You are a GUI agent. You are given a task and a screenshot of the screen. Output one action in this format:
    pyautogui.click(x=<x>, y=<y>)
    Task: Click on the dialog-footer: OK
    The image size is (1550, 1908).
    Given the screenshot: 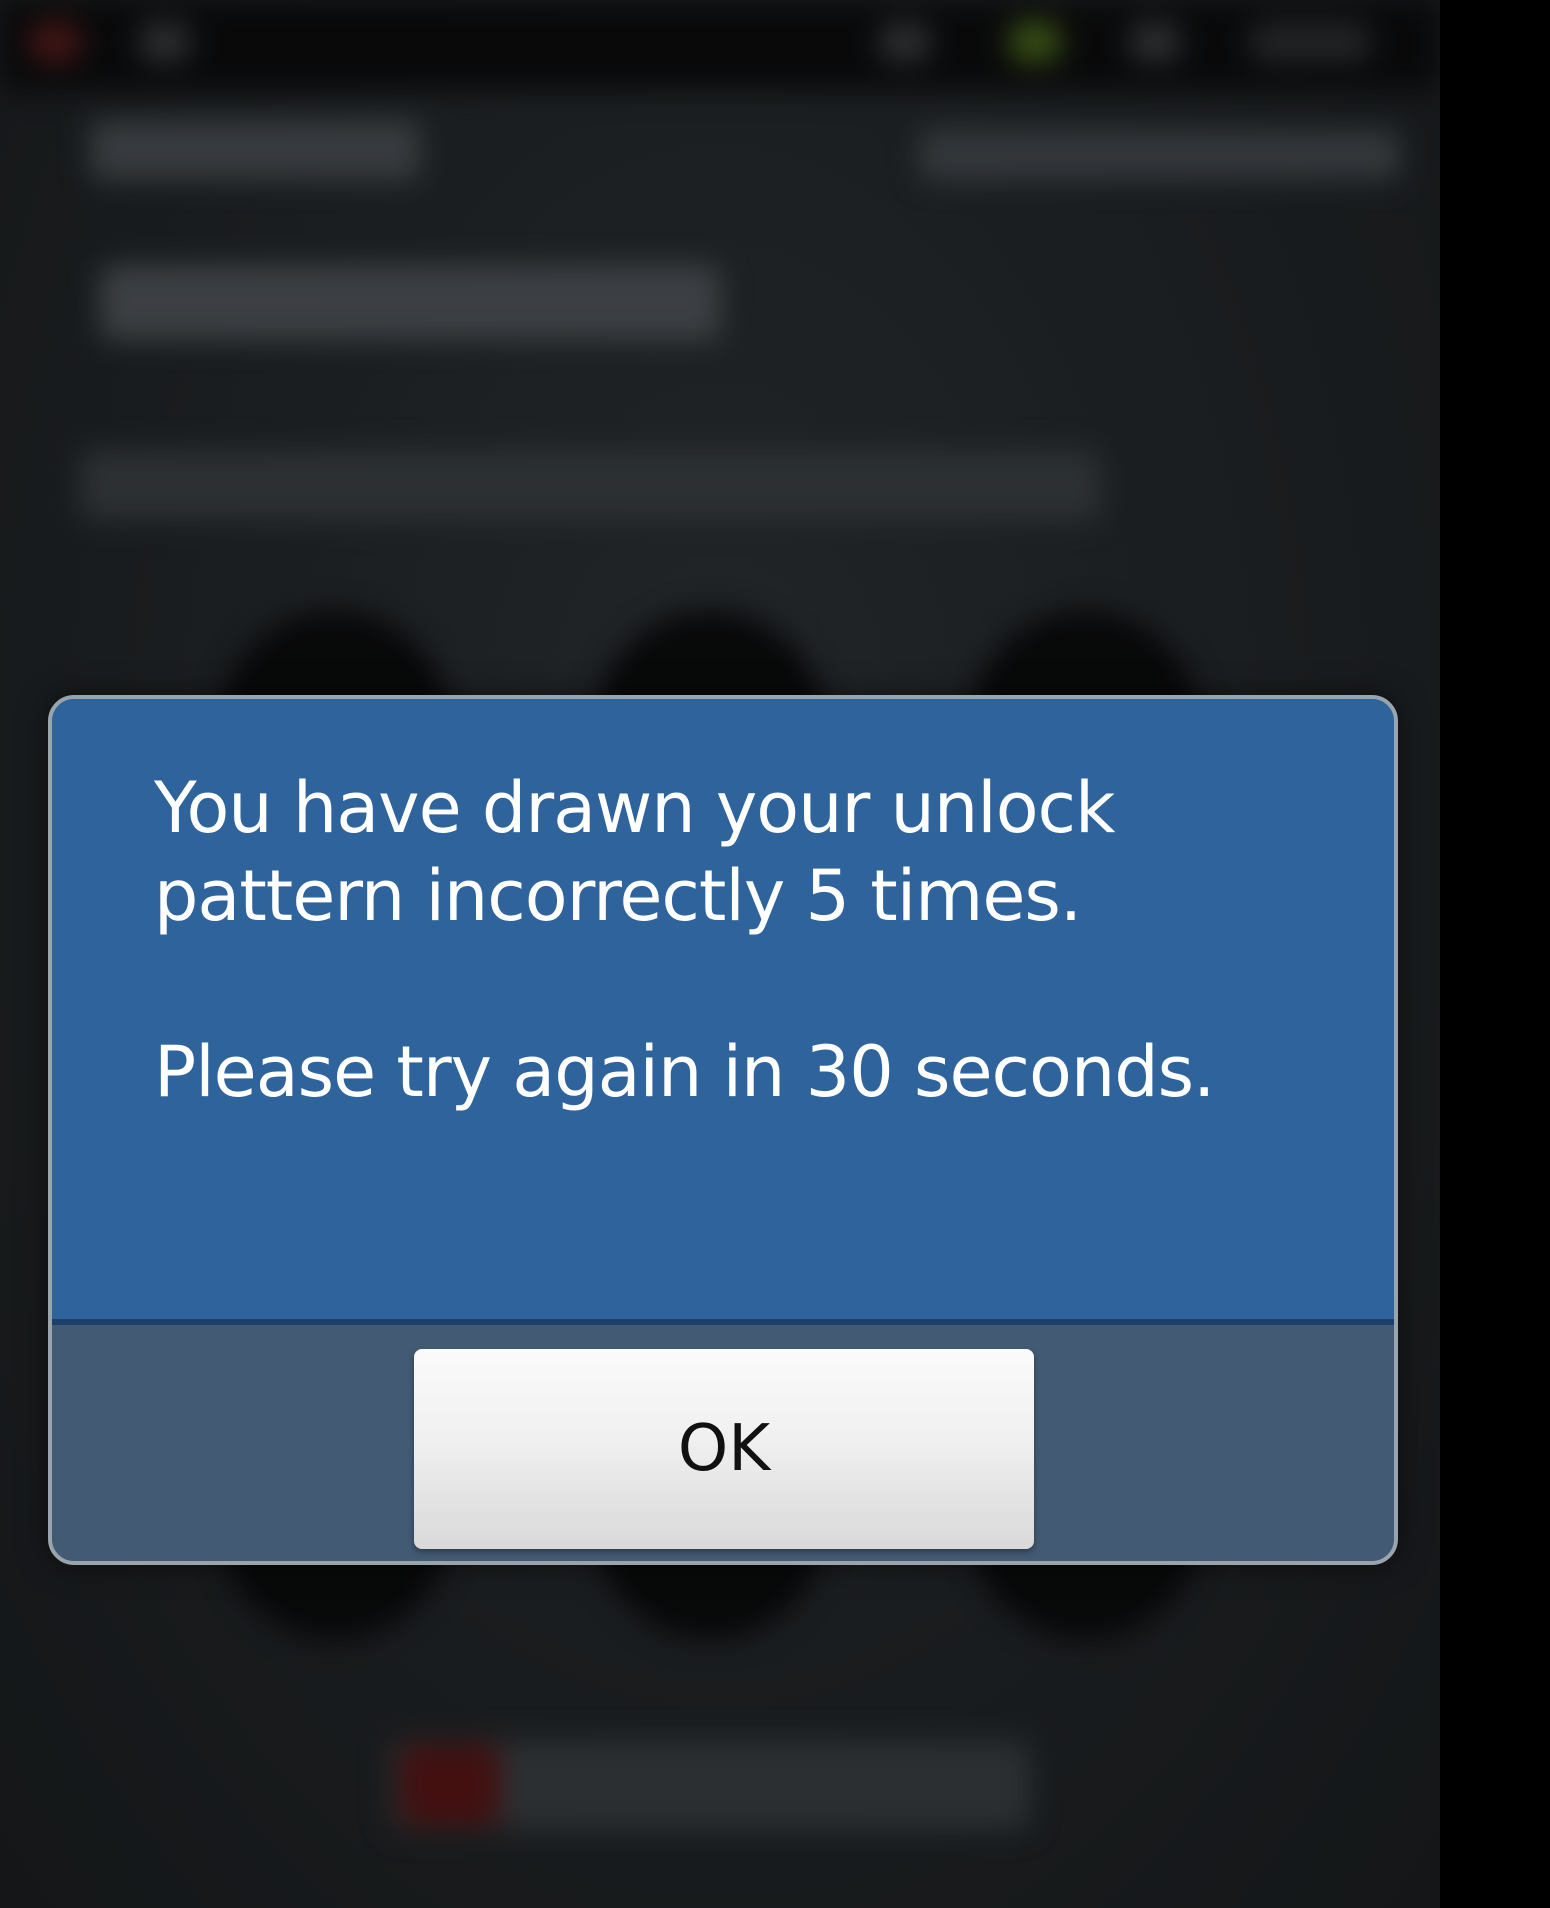 What is the action you would take?
    pyautogui.click(x=723, y=1443)
    